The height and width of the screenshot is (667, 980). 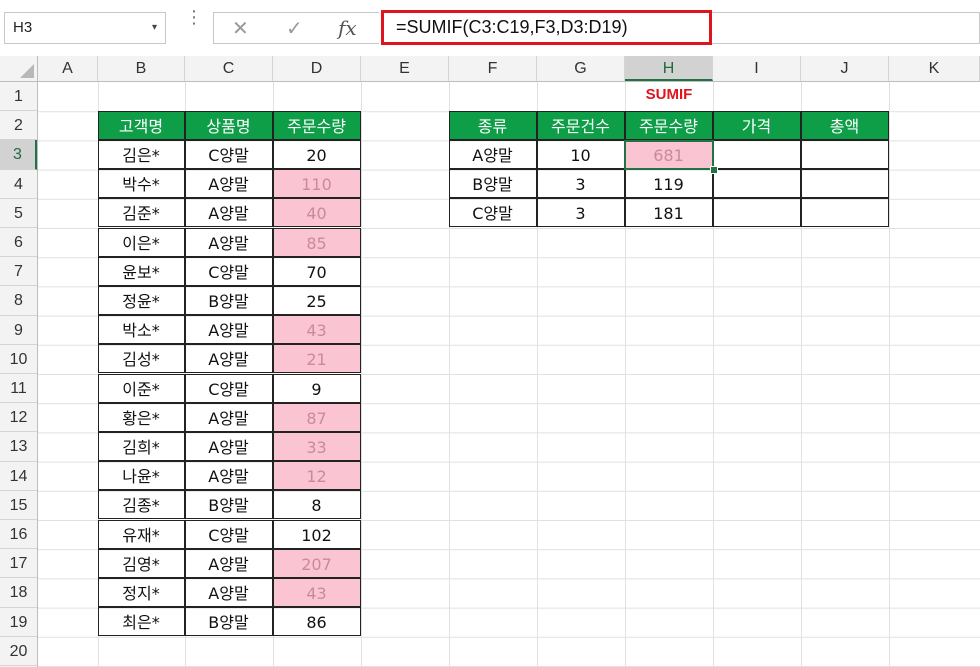 What do you see at coordinates (141, 184) in the screenshot?
I see `customer-name-cell: 박수*` at bounding box center [141, 184].